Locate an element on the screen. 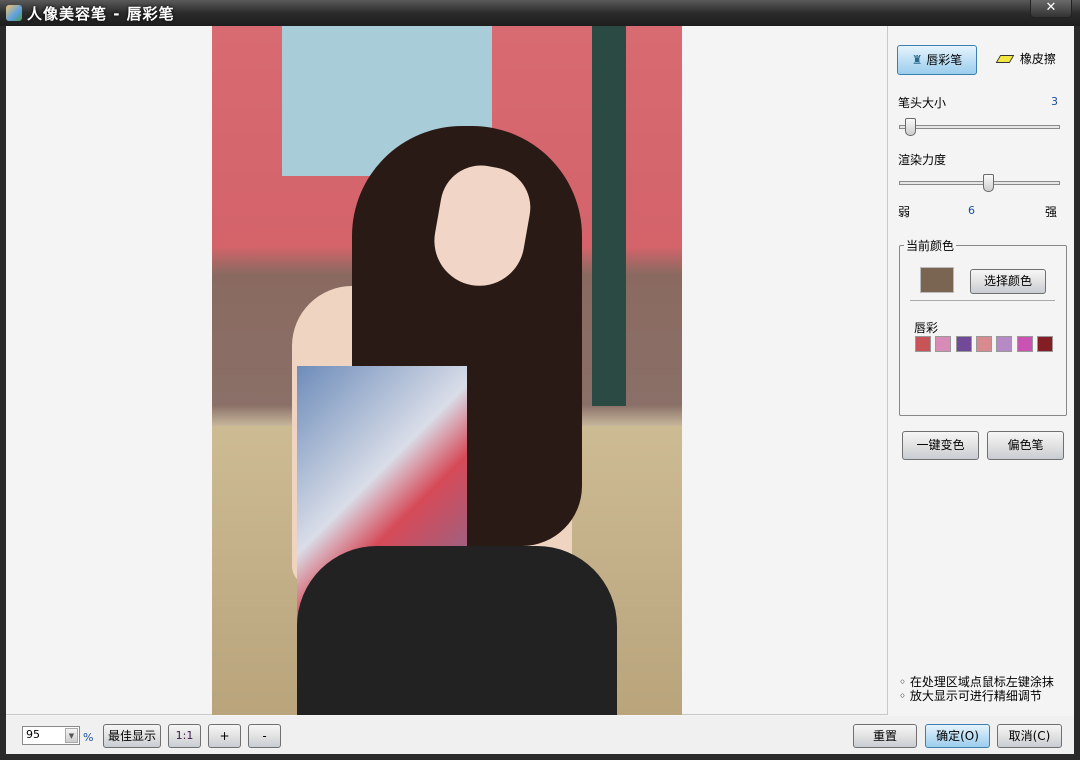 This screenshot has height=760, width=1080. close-button: ✕ is located at coordinates (1051, 9).